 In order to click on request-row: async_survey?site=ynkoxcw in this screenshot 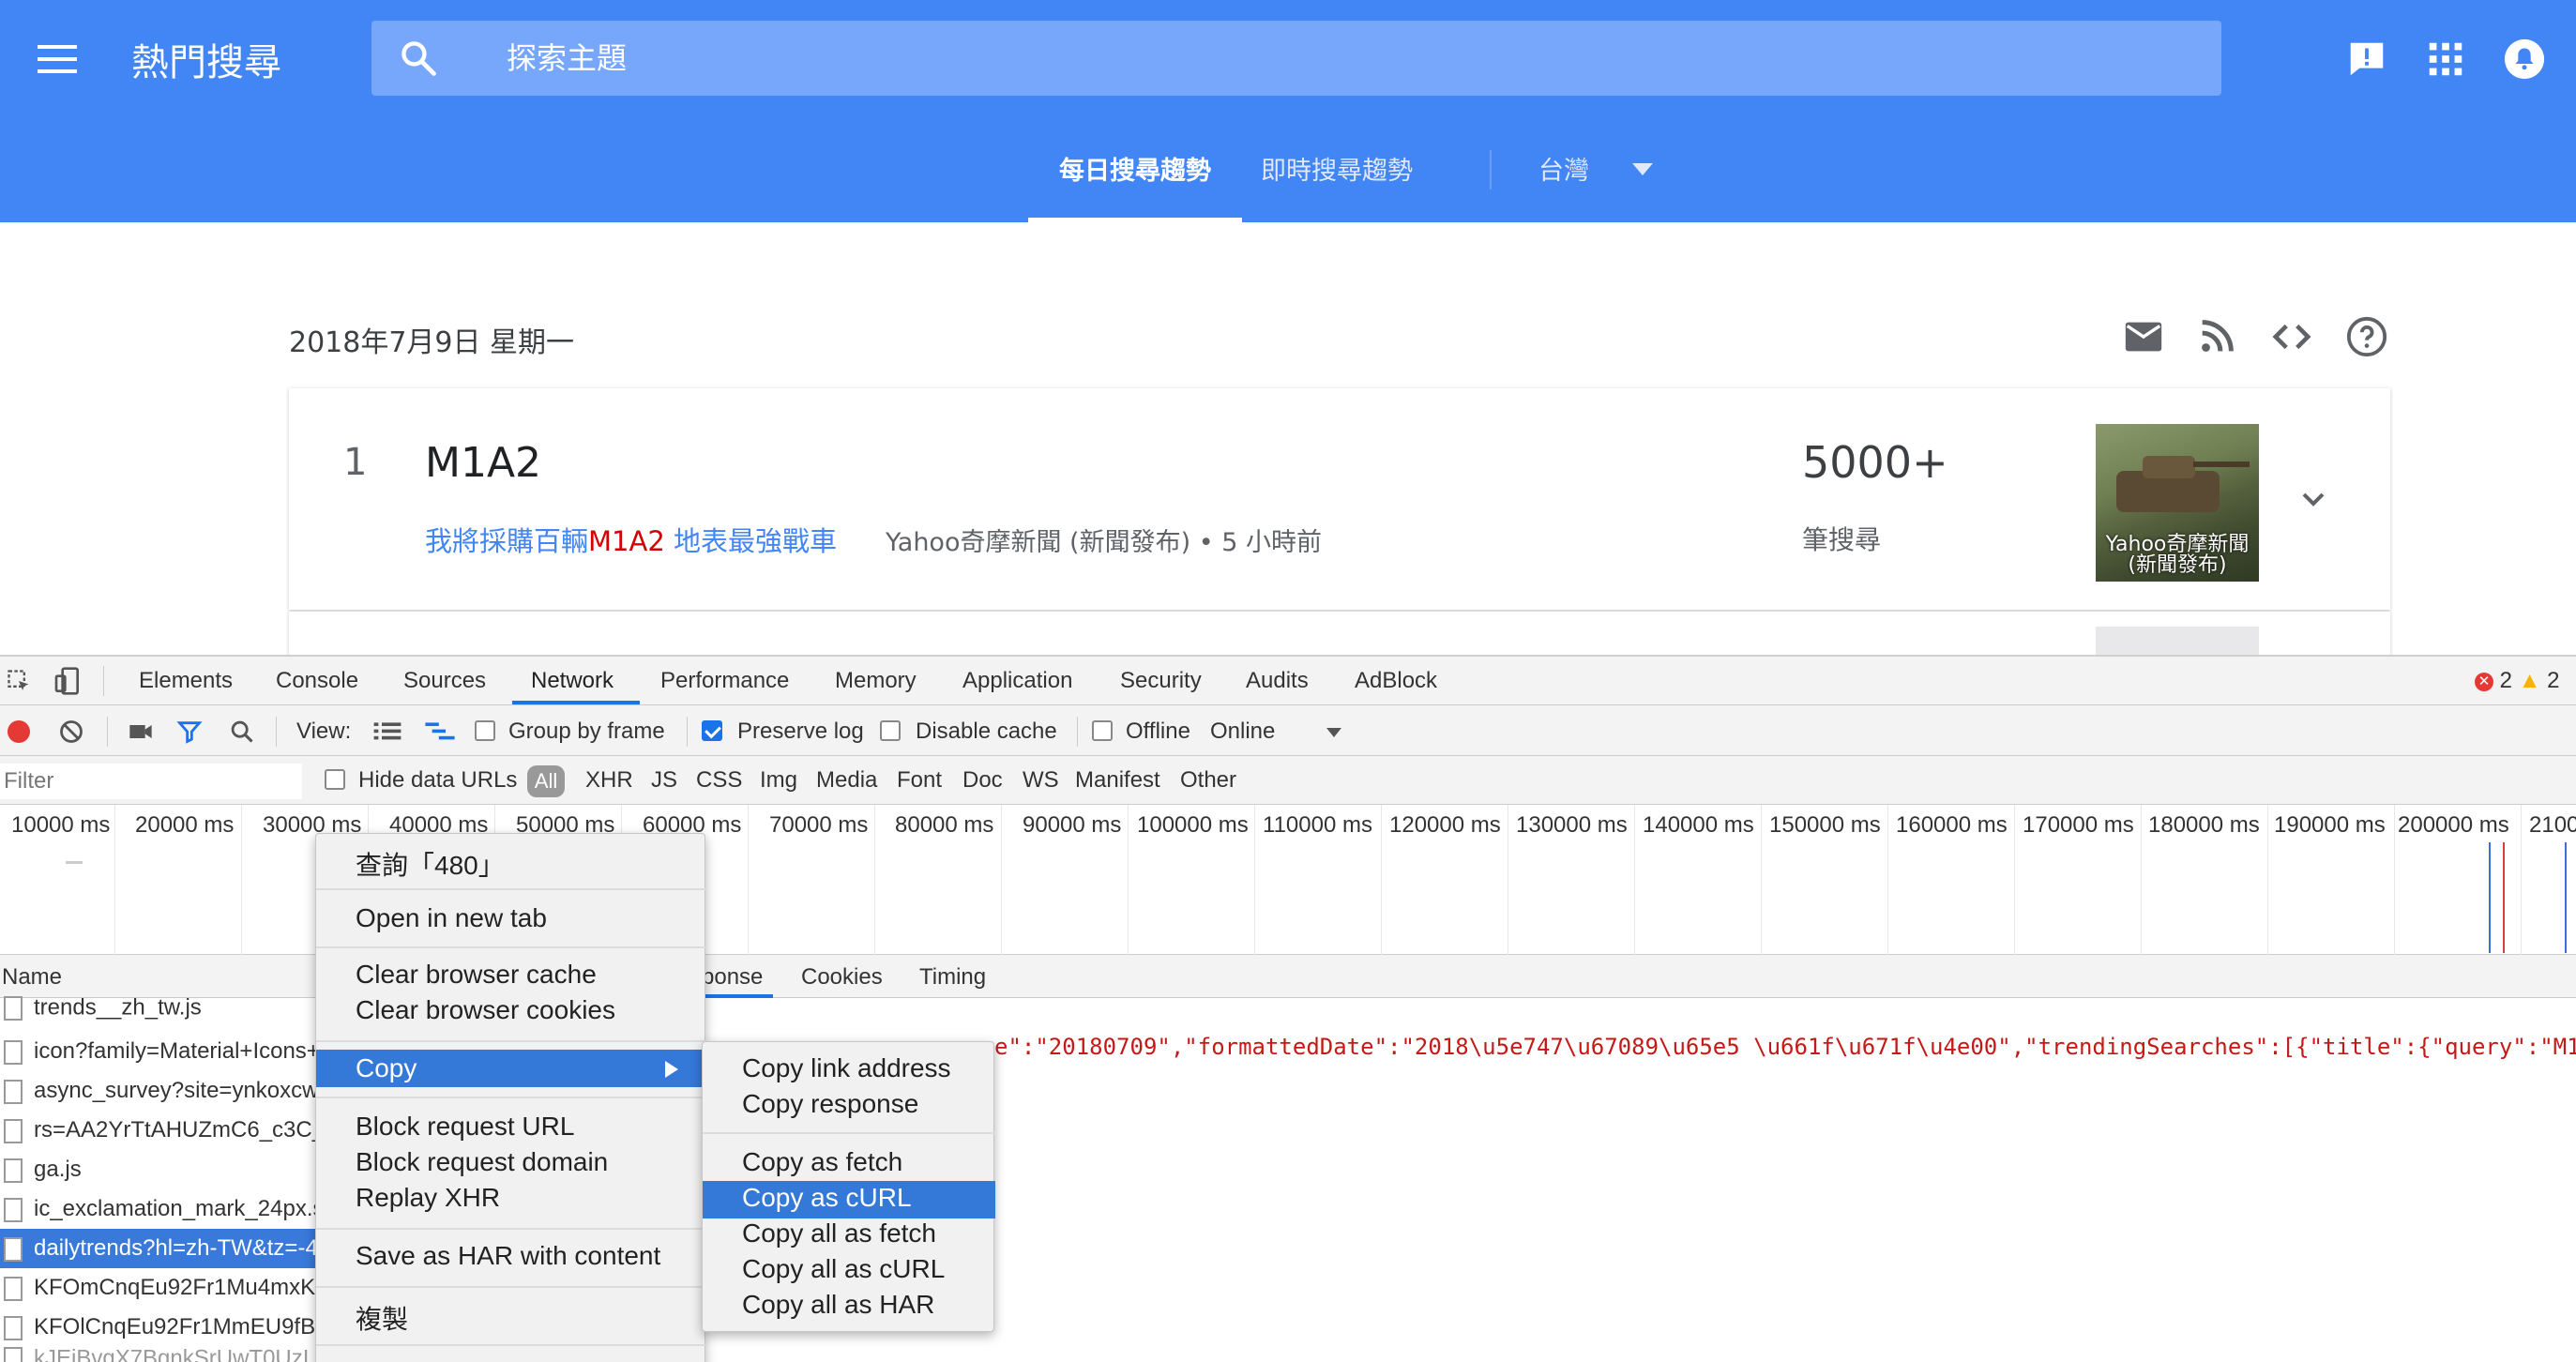, I will do `click(159, 1091)`.